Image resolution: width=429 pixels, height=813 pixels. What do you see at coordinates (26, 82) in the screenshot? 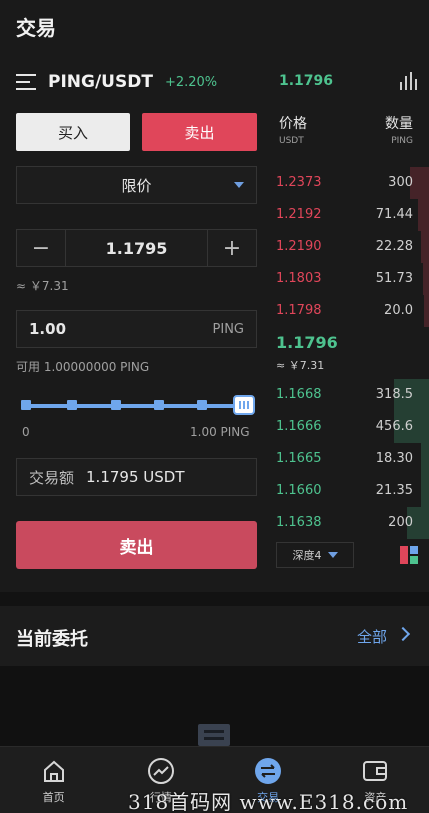
I see `menu-list-icon` at bounding box center [26, 82].